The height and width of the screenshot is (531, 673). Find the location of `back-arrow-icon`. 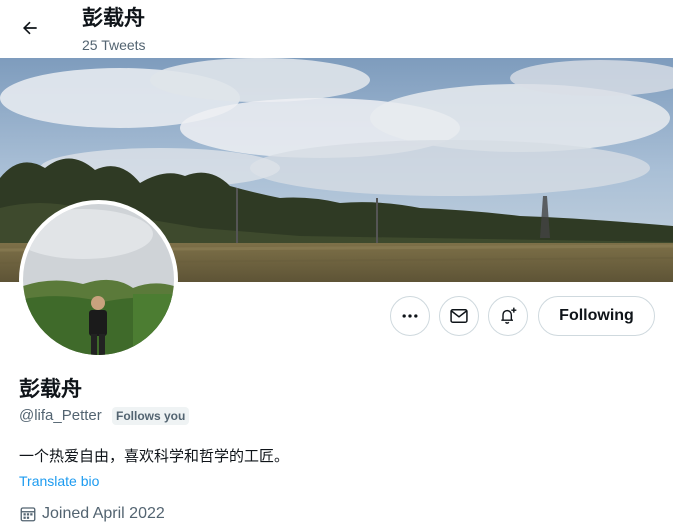

back-arrow-icon is located at coordinates (30, 28).